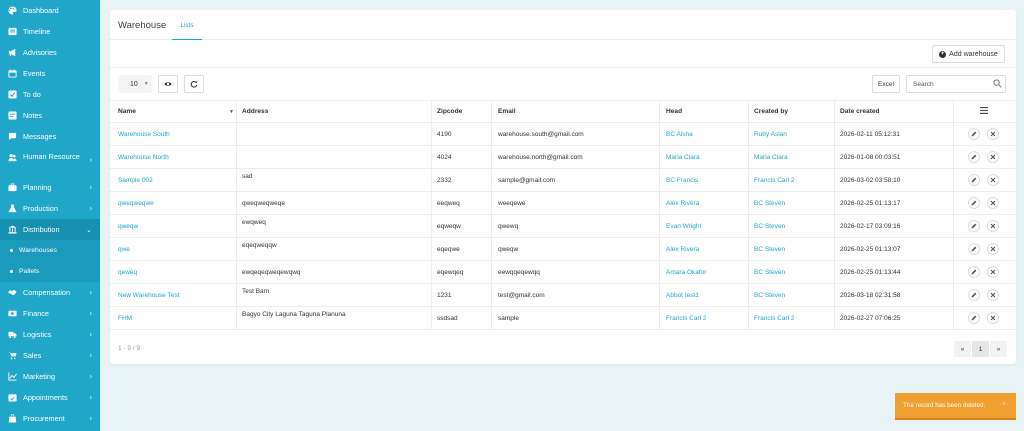 The height and width of the screenshot is (431, 1024). I want to click on cell-created-by: Maria Clara, so click(771, 157).